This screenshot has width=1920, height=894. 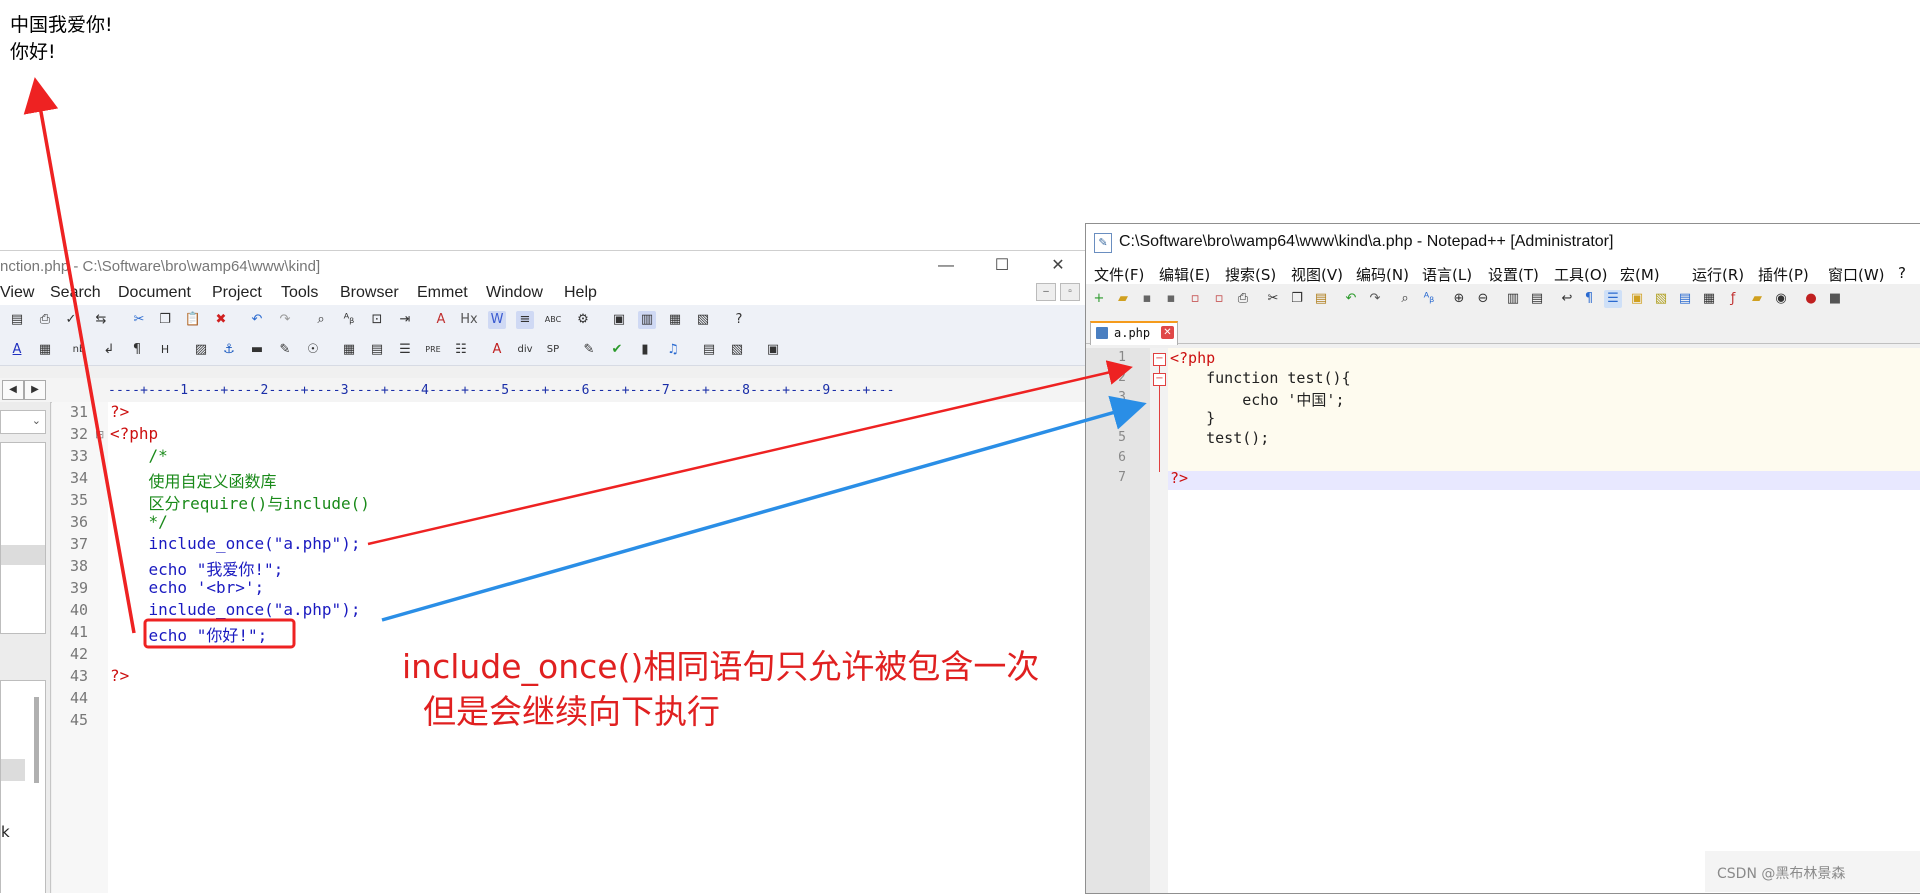 What do you see at coordinates (764, 508) in the screenshot?
I see `arrow-blue-to-file` at bounding box center [764, 508].